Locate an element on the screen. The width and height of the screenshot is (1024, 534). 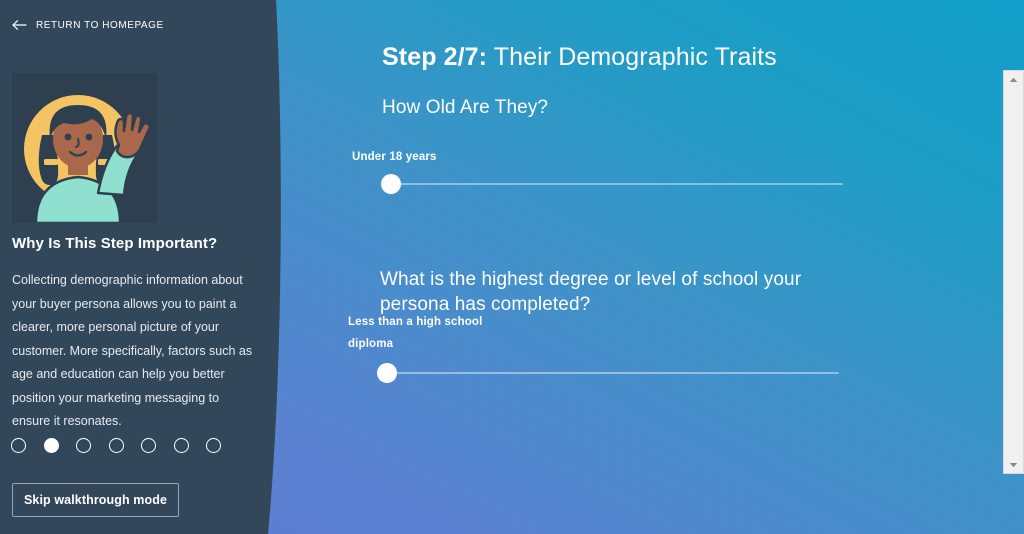
slider-group-education: Less than a high school diploma is located at coordinates (593, 347).